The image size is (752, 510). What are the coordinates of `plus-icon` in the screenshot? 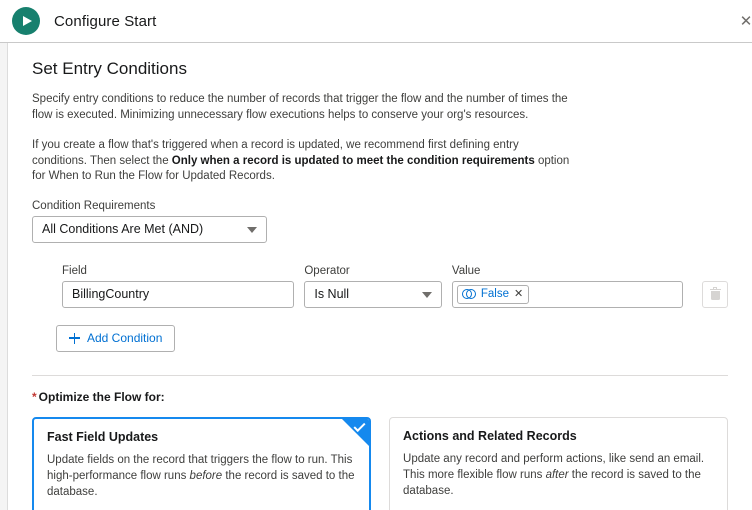 It's located at (74, 338).